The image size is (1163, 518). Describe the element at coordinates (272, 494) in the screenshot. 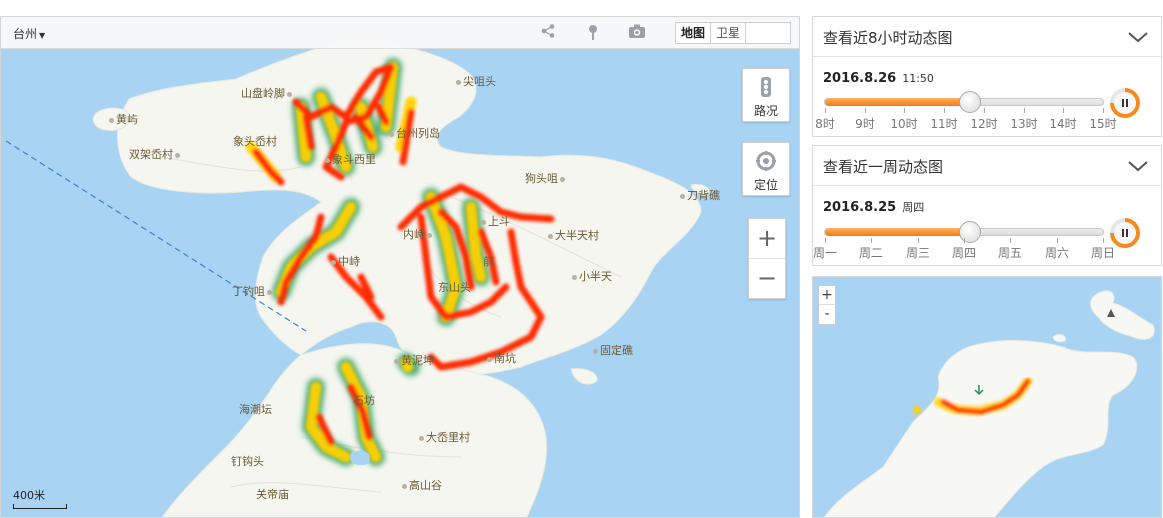

I see `place-label: 关帝庙` at that location.